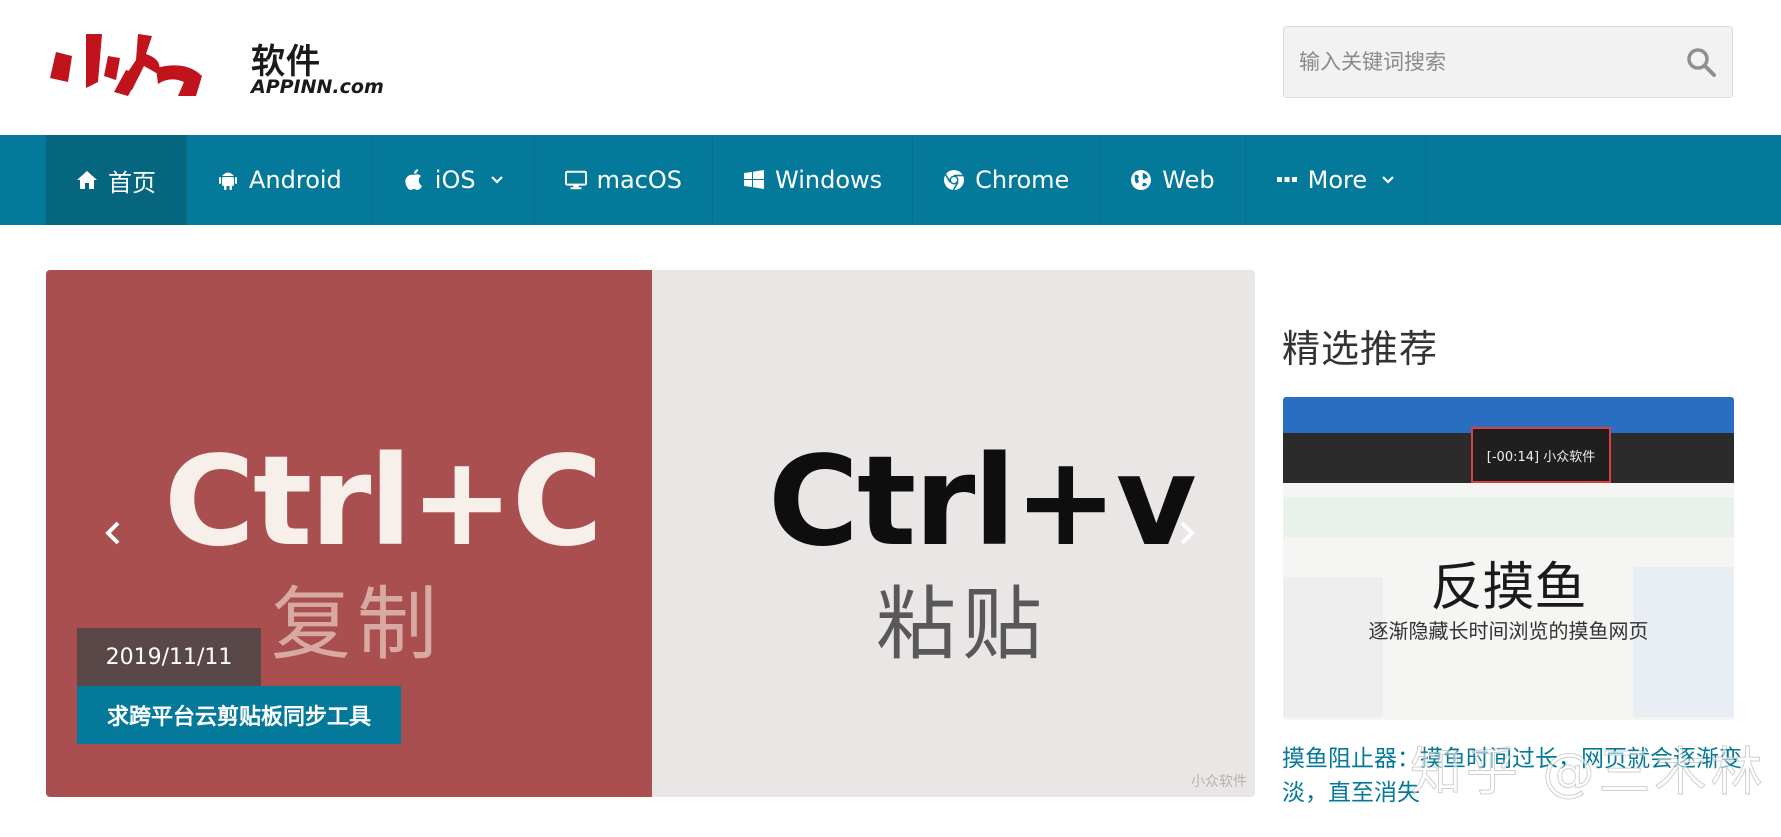  What do you see at coordinates (126, 65) in the screenshot?
I see `logo-mark-icon` at bounding box center [126, 65].